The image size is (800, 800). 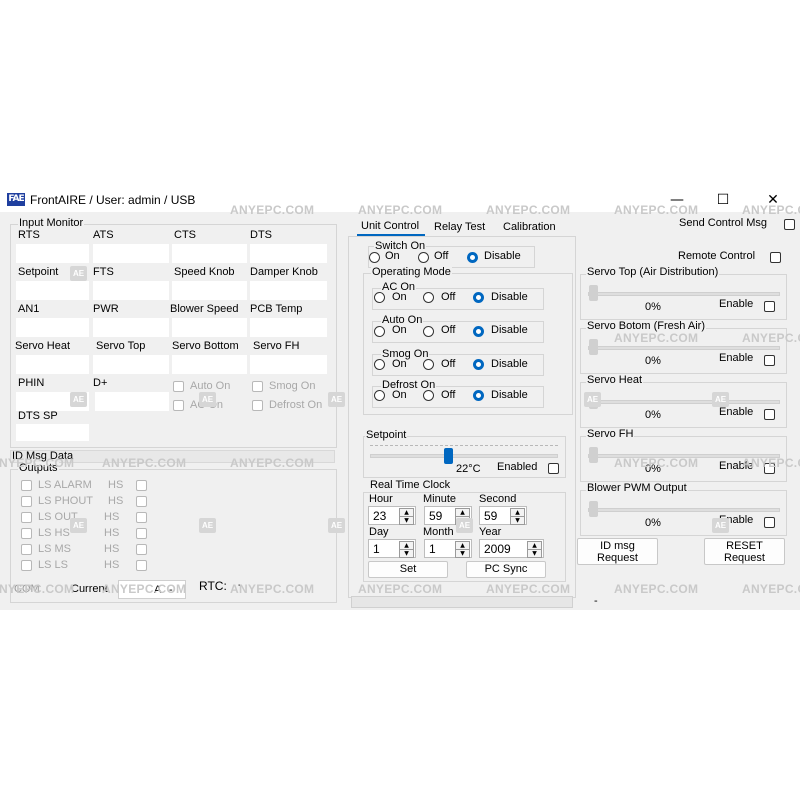 I want to click on set-button: Set, so click(x=408, y=569).